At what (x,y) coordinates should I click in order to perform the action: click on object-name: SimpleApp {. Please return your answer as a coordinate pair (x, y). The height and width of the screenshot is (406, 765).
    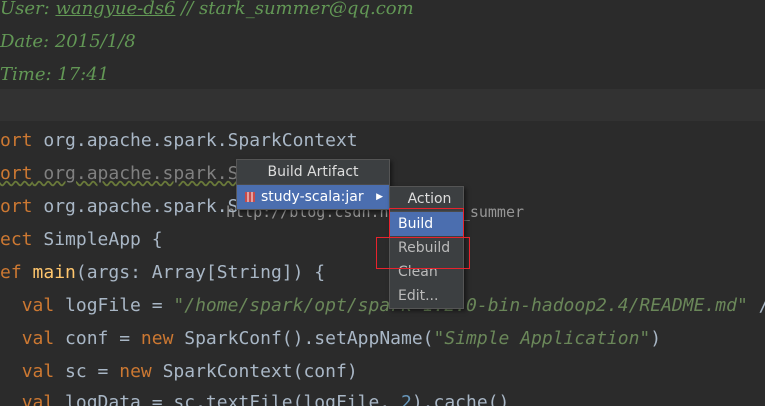
    Looking at the image, I should click on (97, 239).